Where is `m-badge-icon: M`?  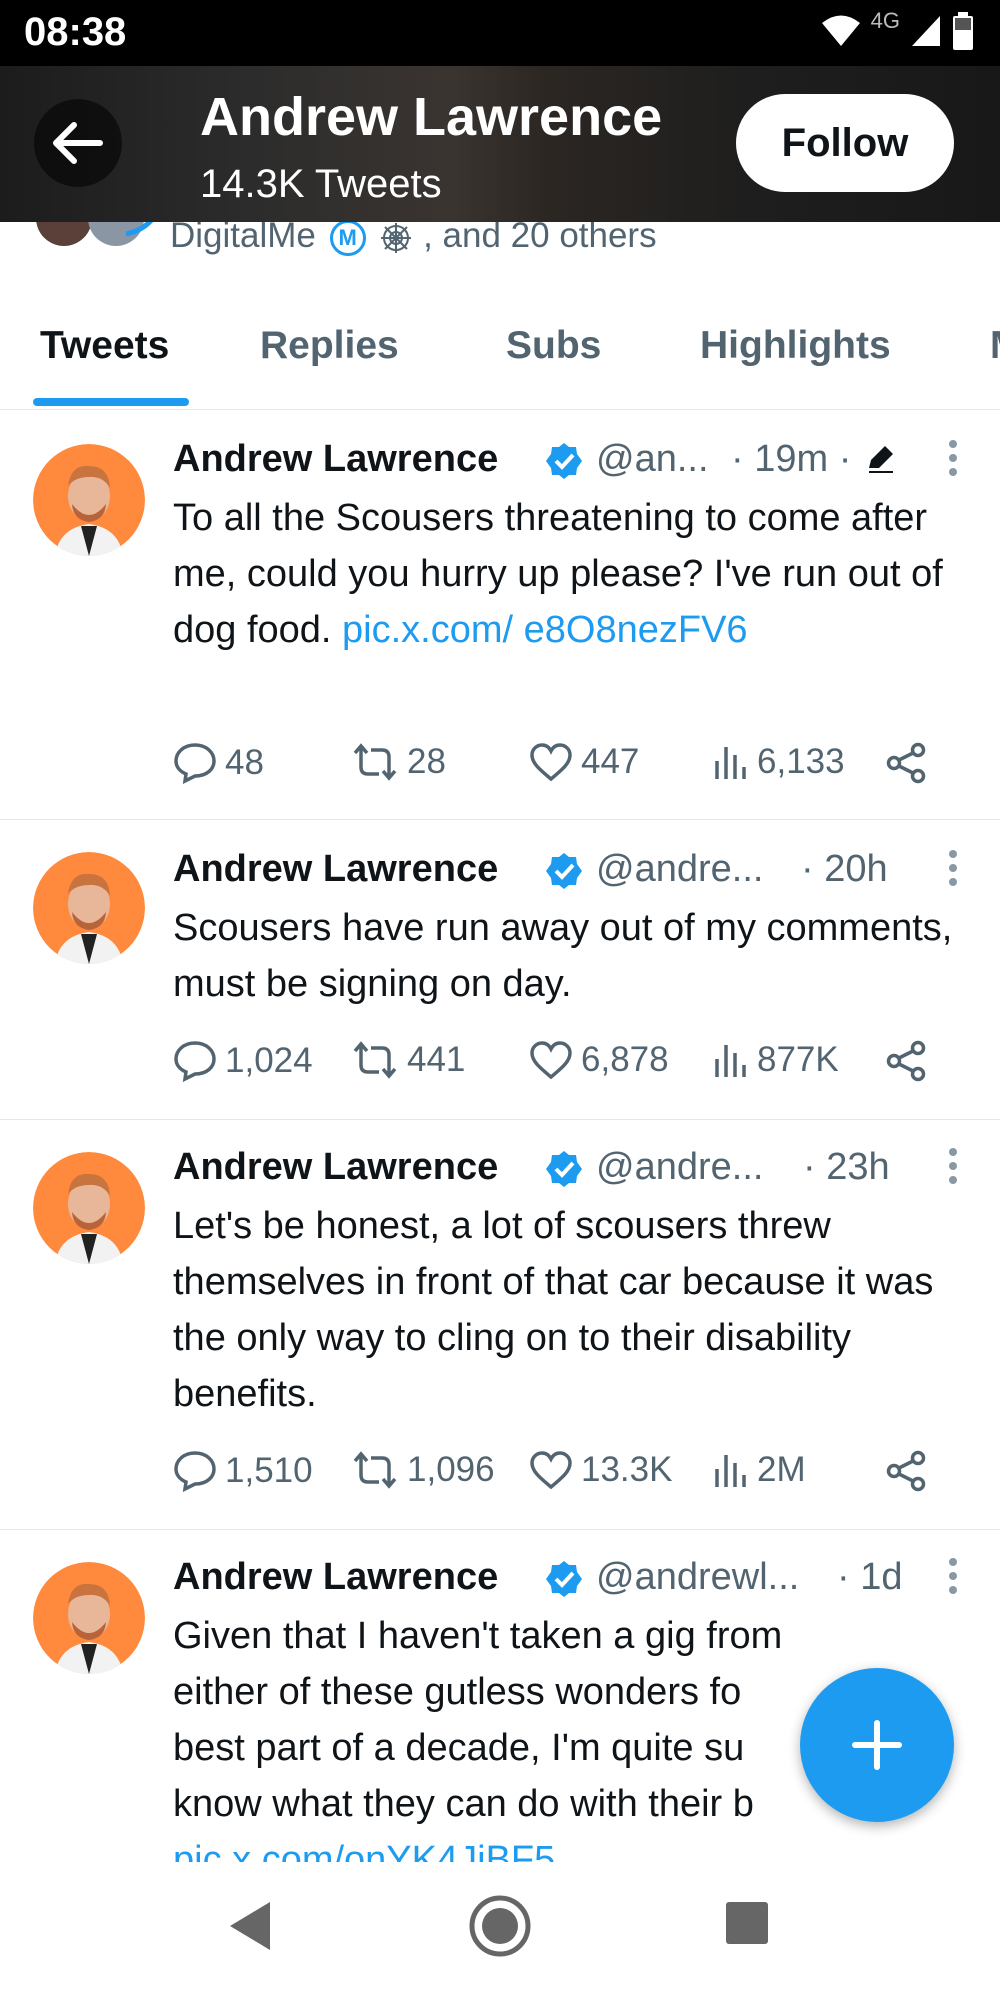
m-badge-icon: M is located at coordinates (347, 239).